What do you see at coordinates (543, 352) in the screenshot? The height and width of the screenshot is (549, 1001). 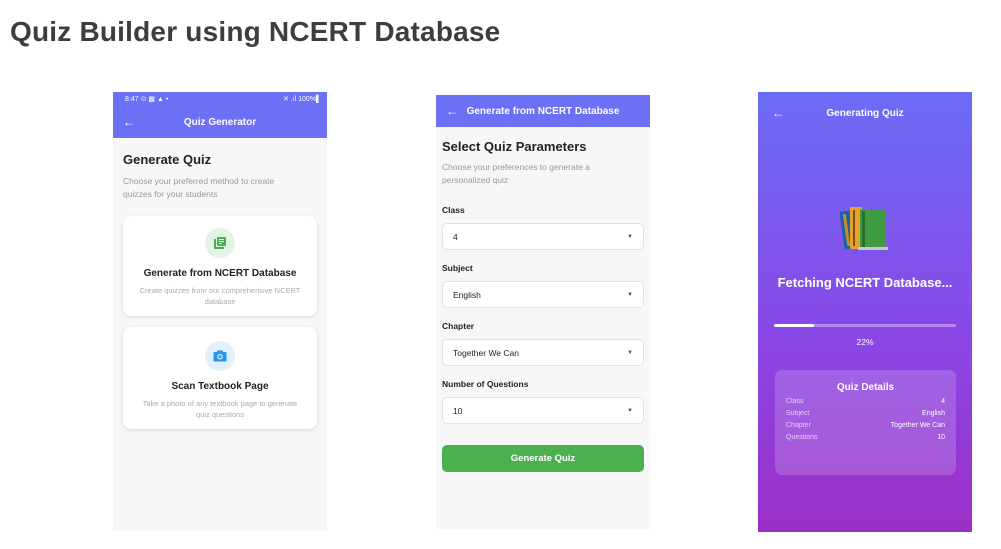 I see `chapter-select: Together We Can ▼` at bounding box center [543, 352].